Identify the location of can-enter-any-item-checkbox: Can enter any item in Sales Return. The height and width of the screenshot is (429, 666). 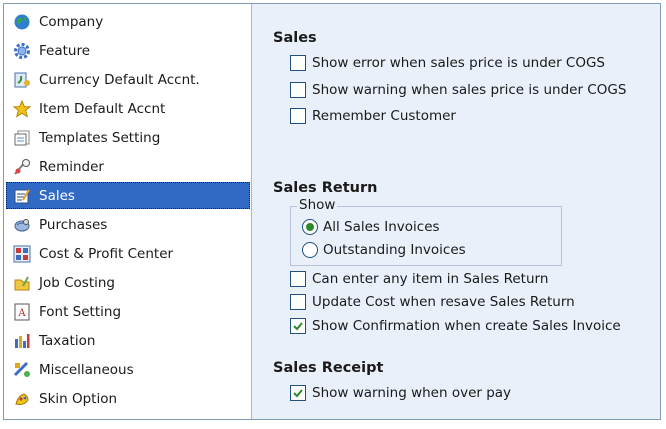
(419, 279).